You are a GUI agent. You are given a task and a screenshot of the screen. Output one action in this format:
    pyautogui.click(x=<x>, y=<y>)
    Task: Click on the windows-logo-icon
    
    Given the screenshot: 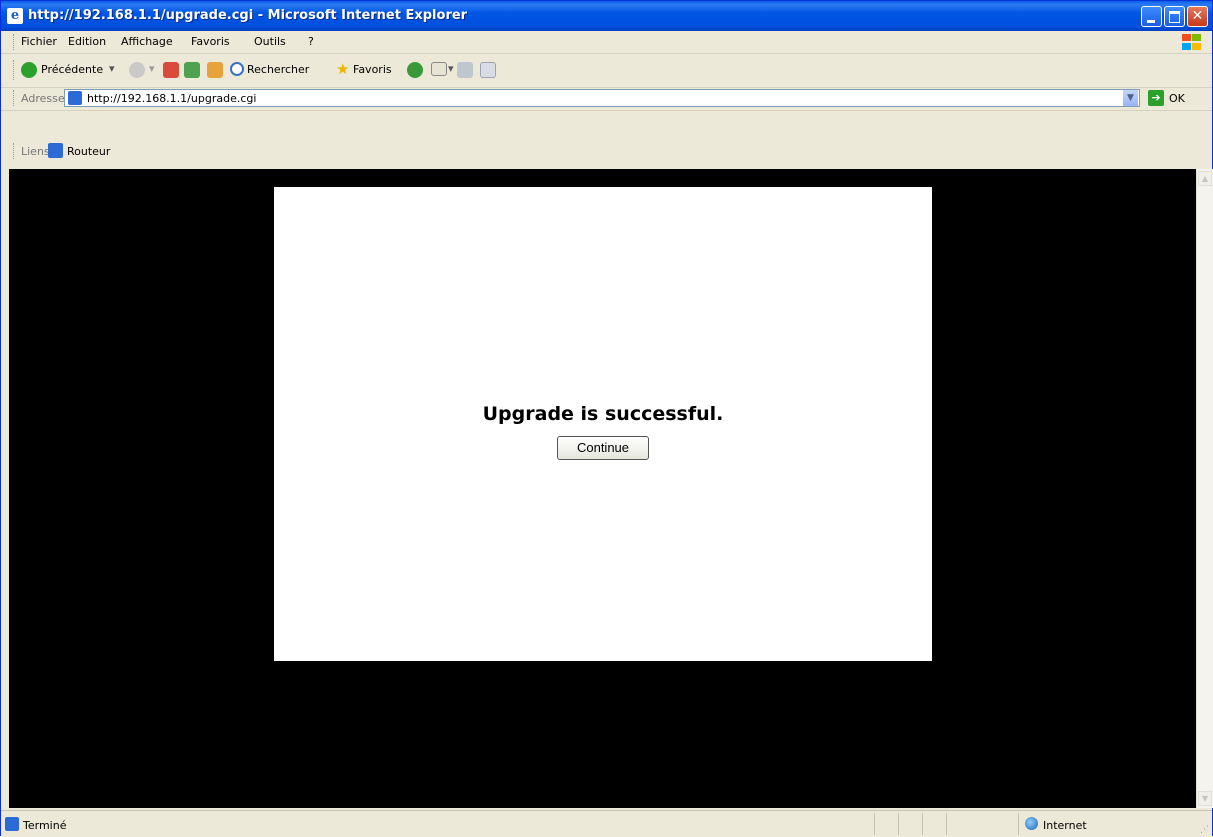 What is the action you would take?
    pyautogui.click(x=1191, y=42)
    